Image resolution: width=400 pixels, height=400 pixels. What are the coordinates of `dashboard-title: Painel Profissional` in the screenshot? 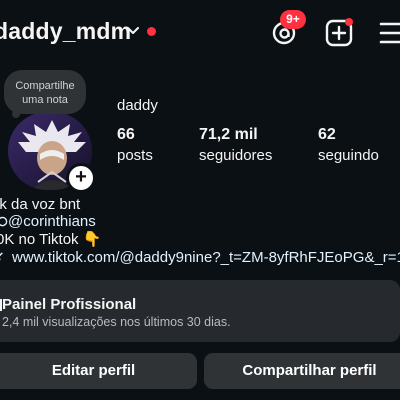 It's located at (69, 304).